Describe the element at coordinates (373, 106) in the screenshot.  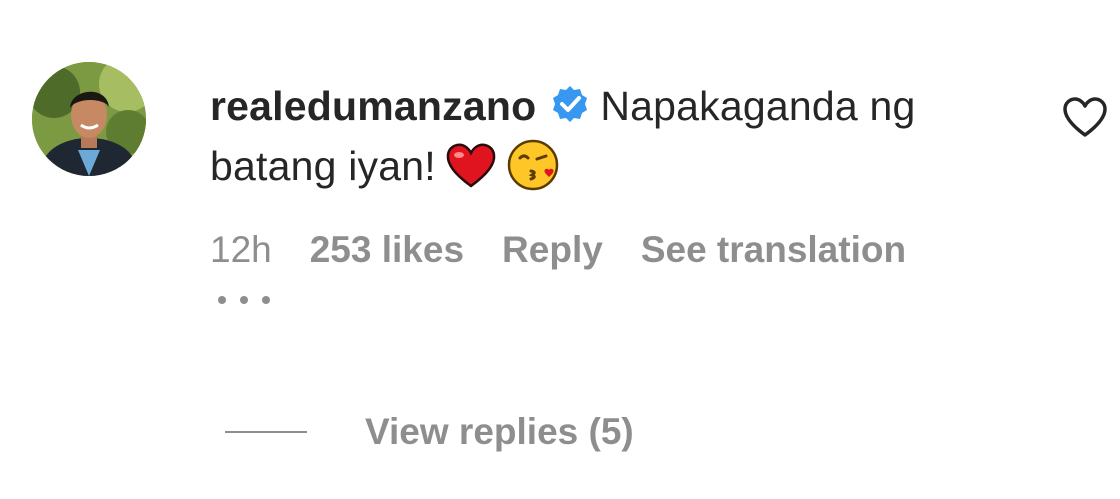
I see `username-link: realedumanzano` at that location.